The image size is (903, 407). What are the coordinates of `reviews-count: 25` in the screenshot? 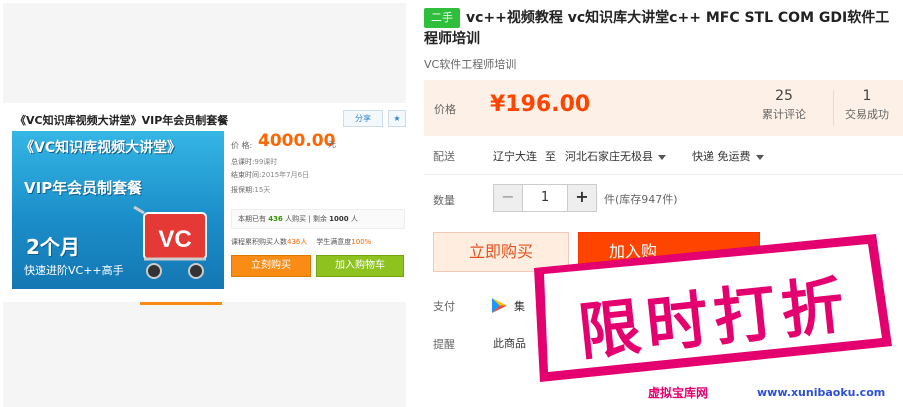 It's located at (784, 96).